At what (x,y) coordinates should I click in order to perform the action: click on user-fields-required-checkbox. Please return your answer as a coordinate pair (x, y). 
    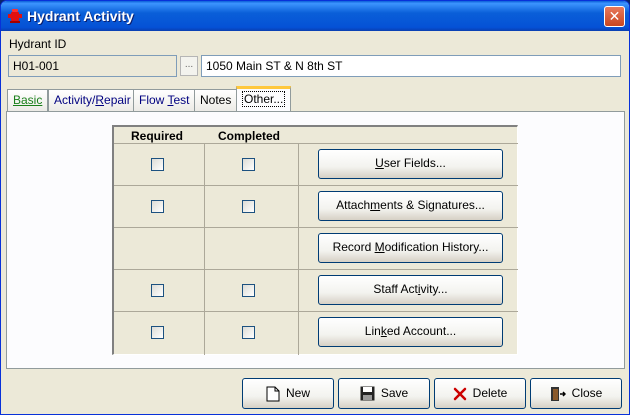
    Looking at the image, I should click on (157, 164).